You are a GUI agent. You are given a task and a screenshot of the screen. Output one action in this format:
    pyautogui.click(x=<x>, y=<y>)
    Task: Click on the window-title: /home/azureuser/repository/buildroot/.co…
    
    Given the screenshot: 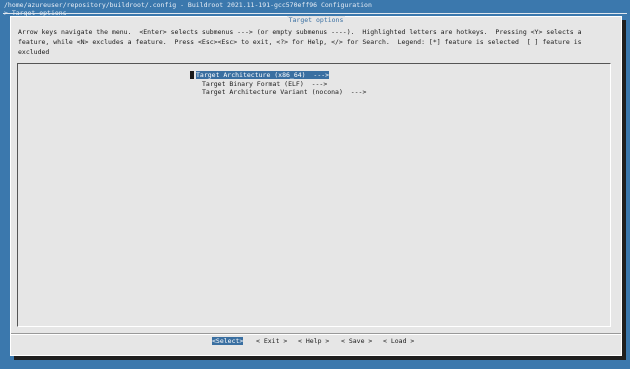 What is the action you would take?
    pyautogui.click(x=188, y=5)
    